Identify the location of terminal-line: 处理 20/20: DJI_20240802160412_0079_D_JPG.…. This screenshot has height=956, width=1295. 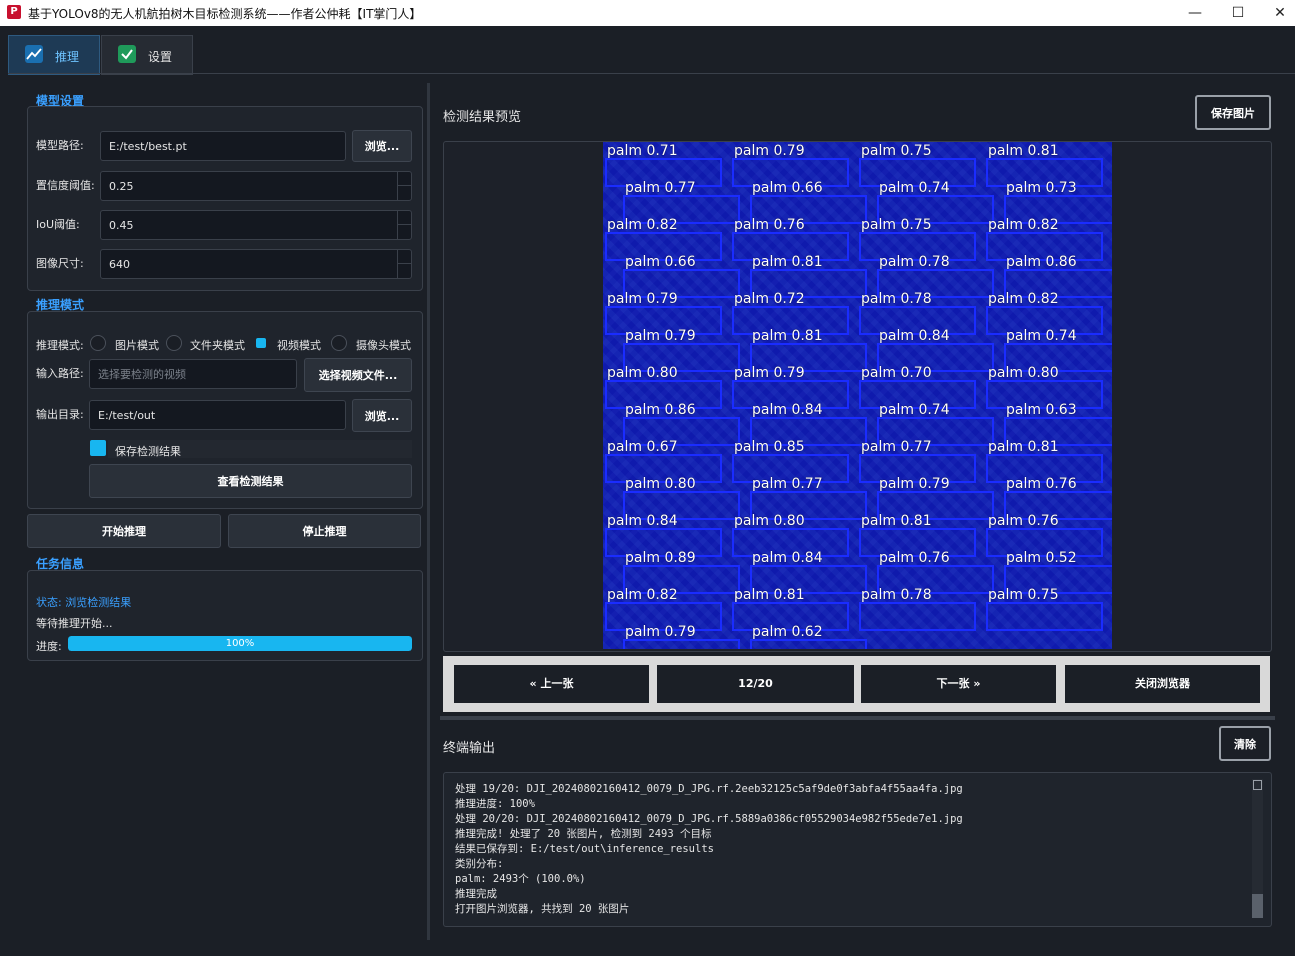
(709, 818).